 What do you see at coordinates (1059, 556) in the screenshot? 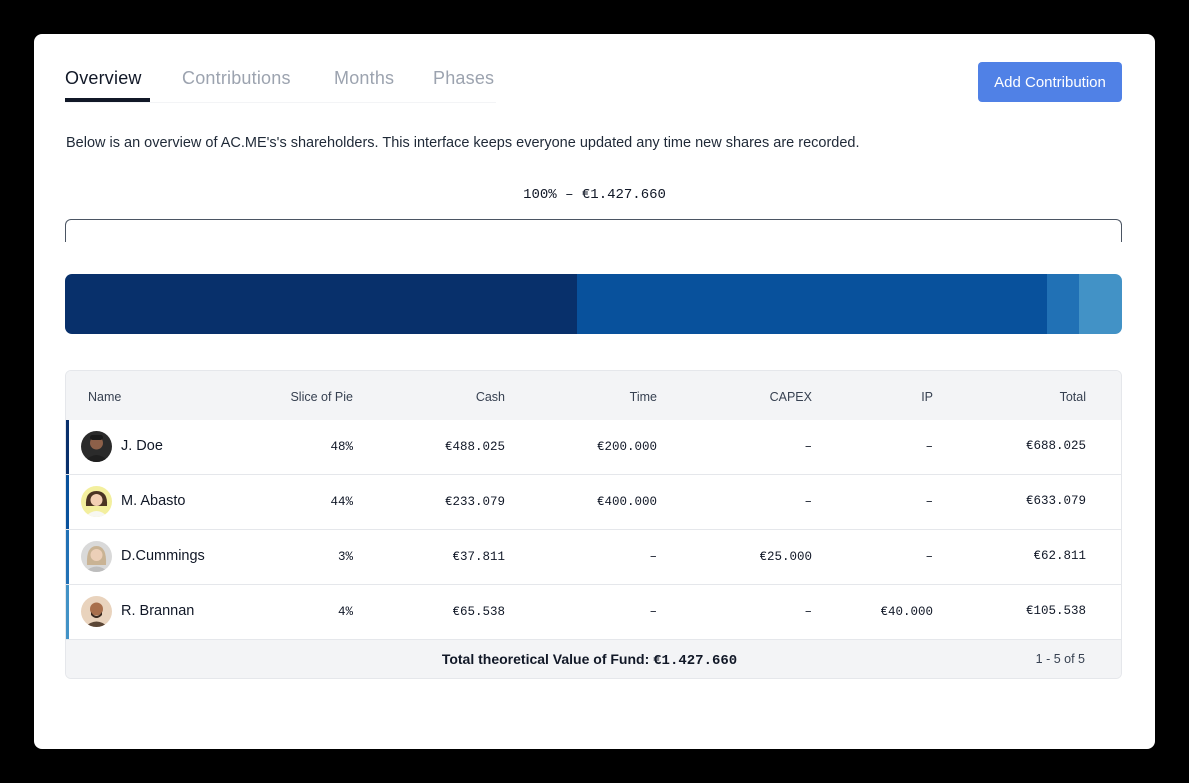
I see `total-value: €62.811` at bounding box center [1059, 556].